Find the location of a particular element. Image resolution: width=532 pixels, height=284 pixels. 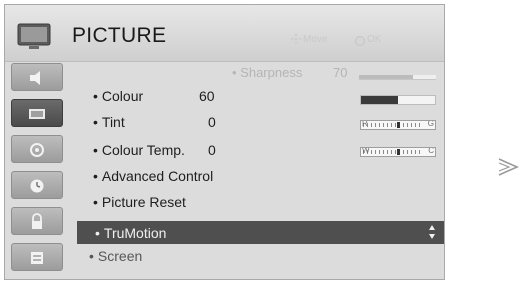

sidebar-item-setup is located at coordinates (37, 149).